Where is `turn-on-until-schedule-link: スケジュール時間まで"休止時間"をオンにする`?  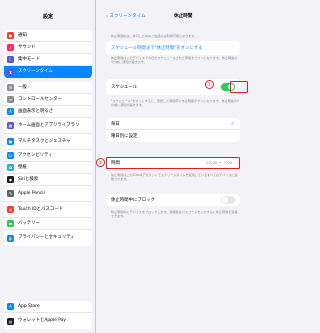 turn-on-until-schedule-link: スケジュール時間まで"休止時間"をオンにする is located at coordinates (173, 48).